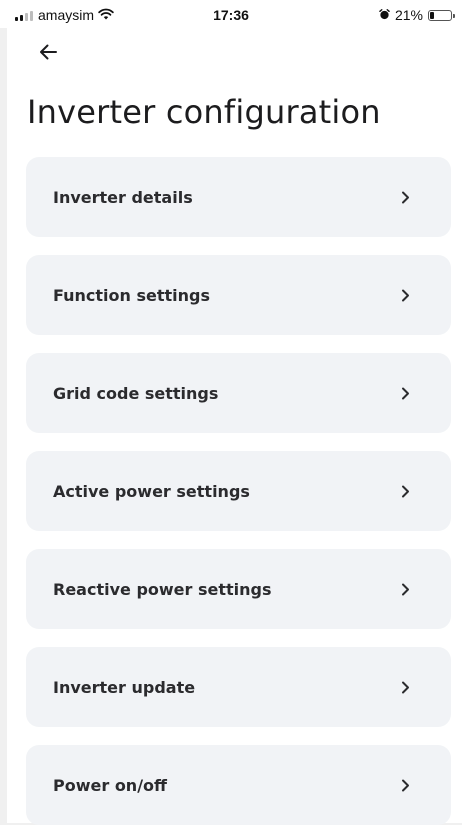 Image resolution: width=462 pixels, height=825 pixels. I want to click on status-bar: amaysim 17:36 21%, so click(231, 14).